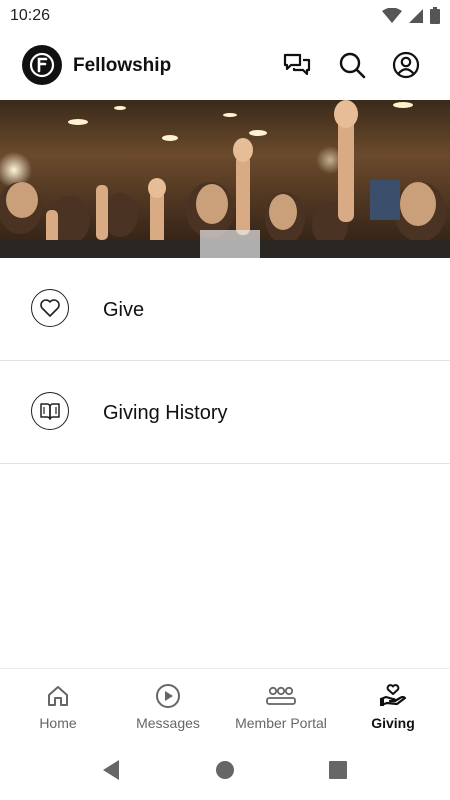  I want to click on recents-button, so click(338, 770).